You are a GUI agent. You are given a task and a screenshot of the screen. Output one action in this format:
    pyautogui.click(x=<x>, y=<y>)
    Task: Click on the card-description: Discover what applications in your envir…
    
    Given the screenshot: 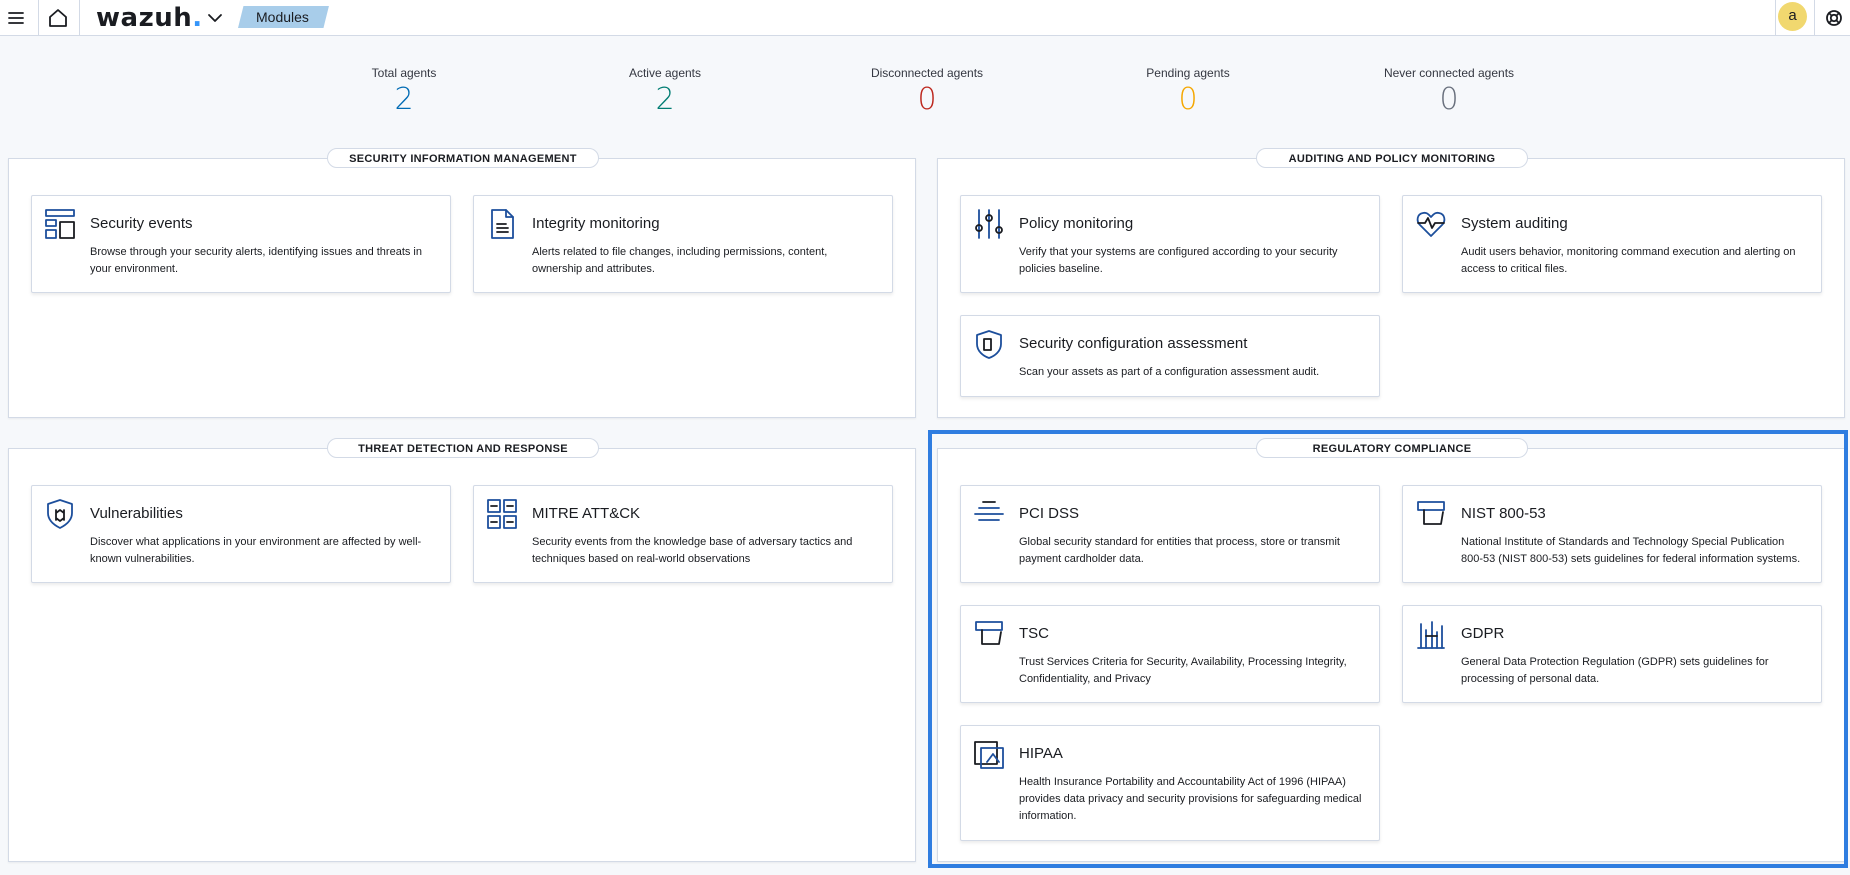 What is the action you would take?
    pyautogui.click(x=256, y=550)
    